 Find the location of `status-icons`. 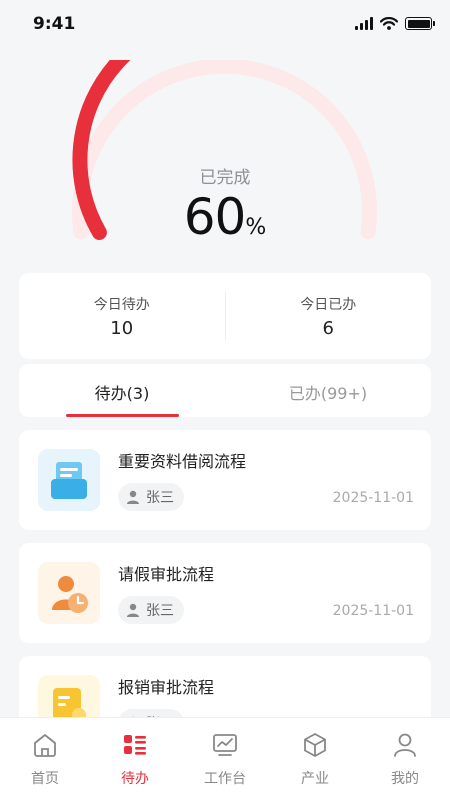

status-icons is located at coordinates (395, 23).